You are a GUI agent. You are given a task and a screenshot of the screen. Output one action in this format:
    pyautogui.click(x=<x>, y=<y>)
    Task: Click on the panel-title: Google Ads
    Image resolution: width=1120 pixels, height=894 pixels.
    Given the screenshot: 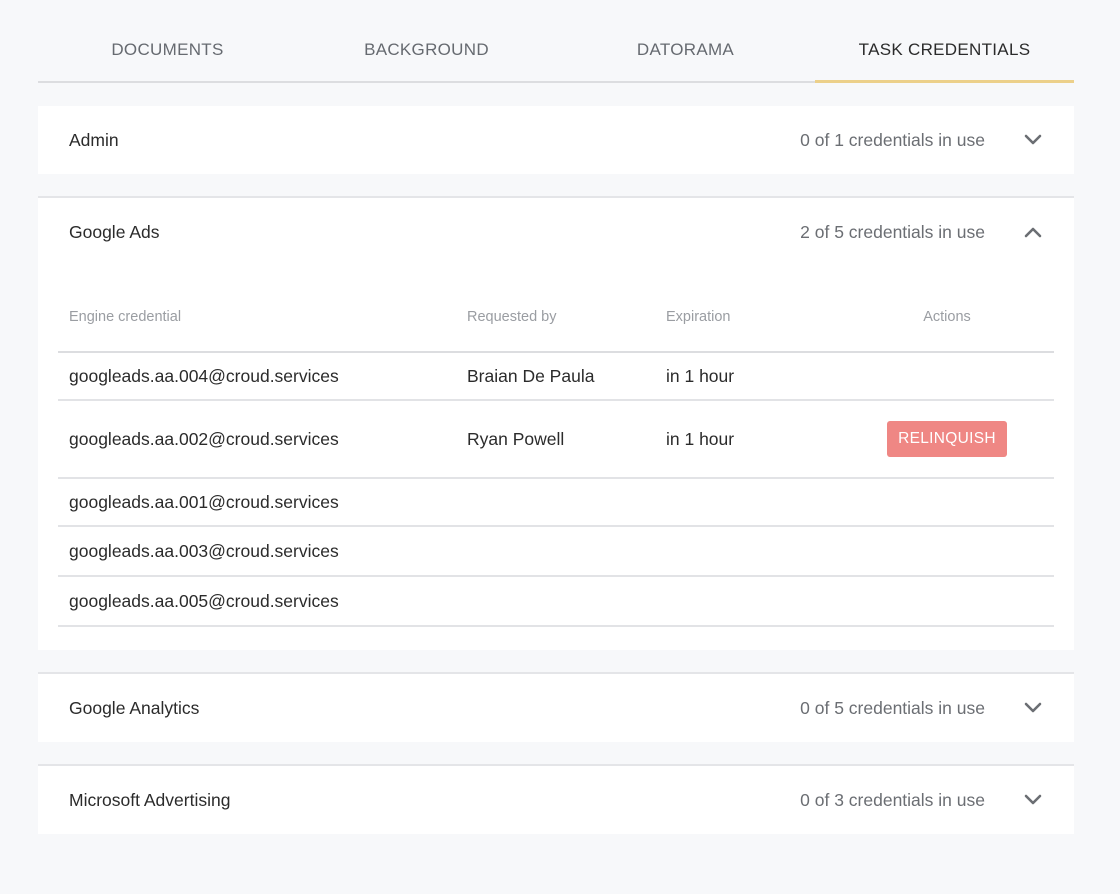 What is the action you would take?
    pyautogui.click(x=114, y=231)
    